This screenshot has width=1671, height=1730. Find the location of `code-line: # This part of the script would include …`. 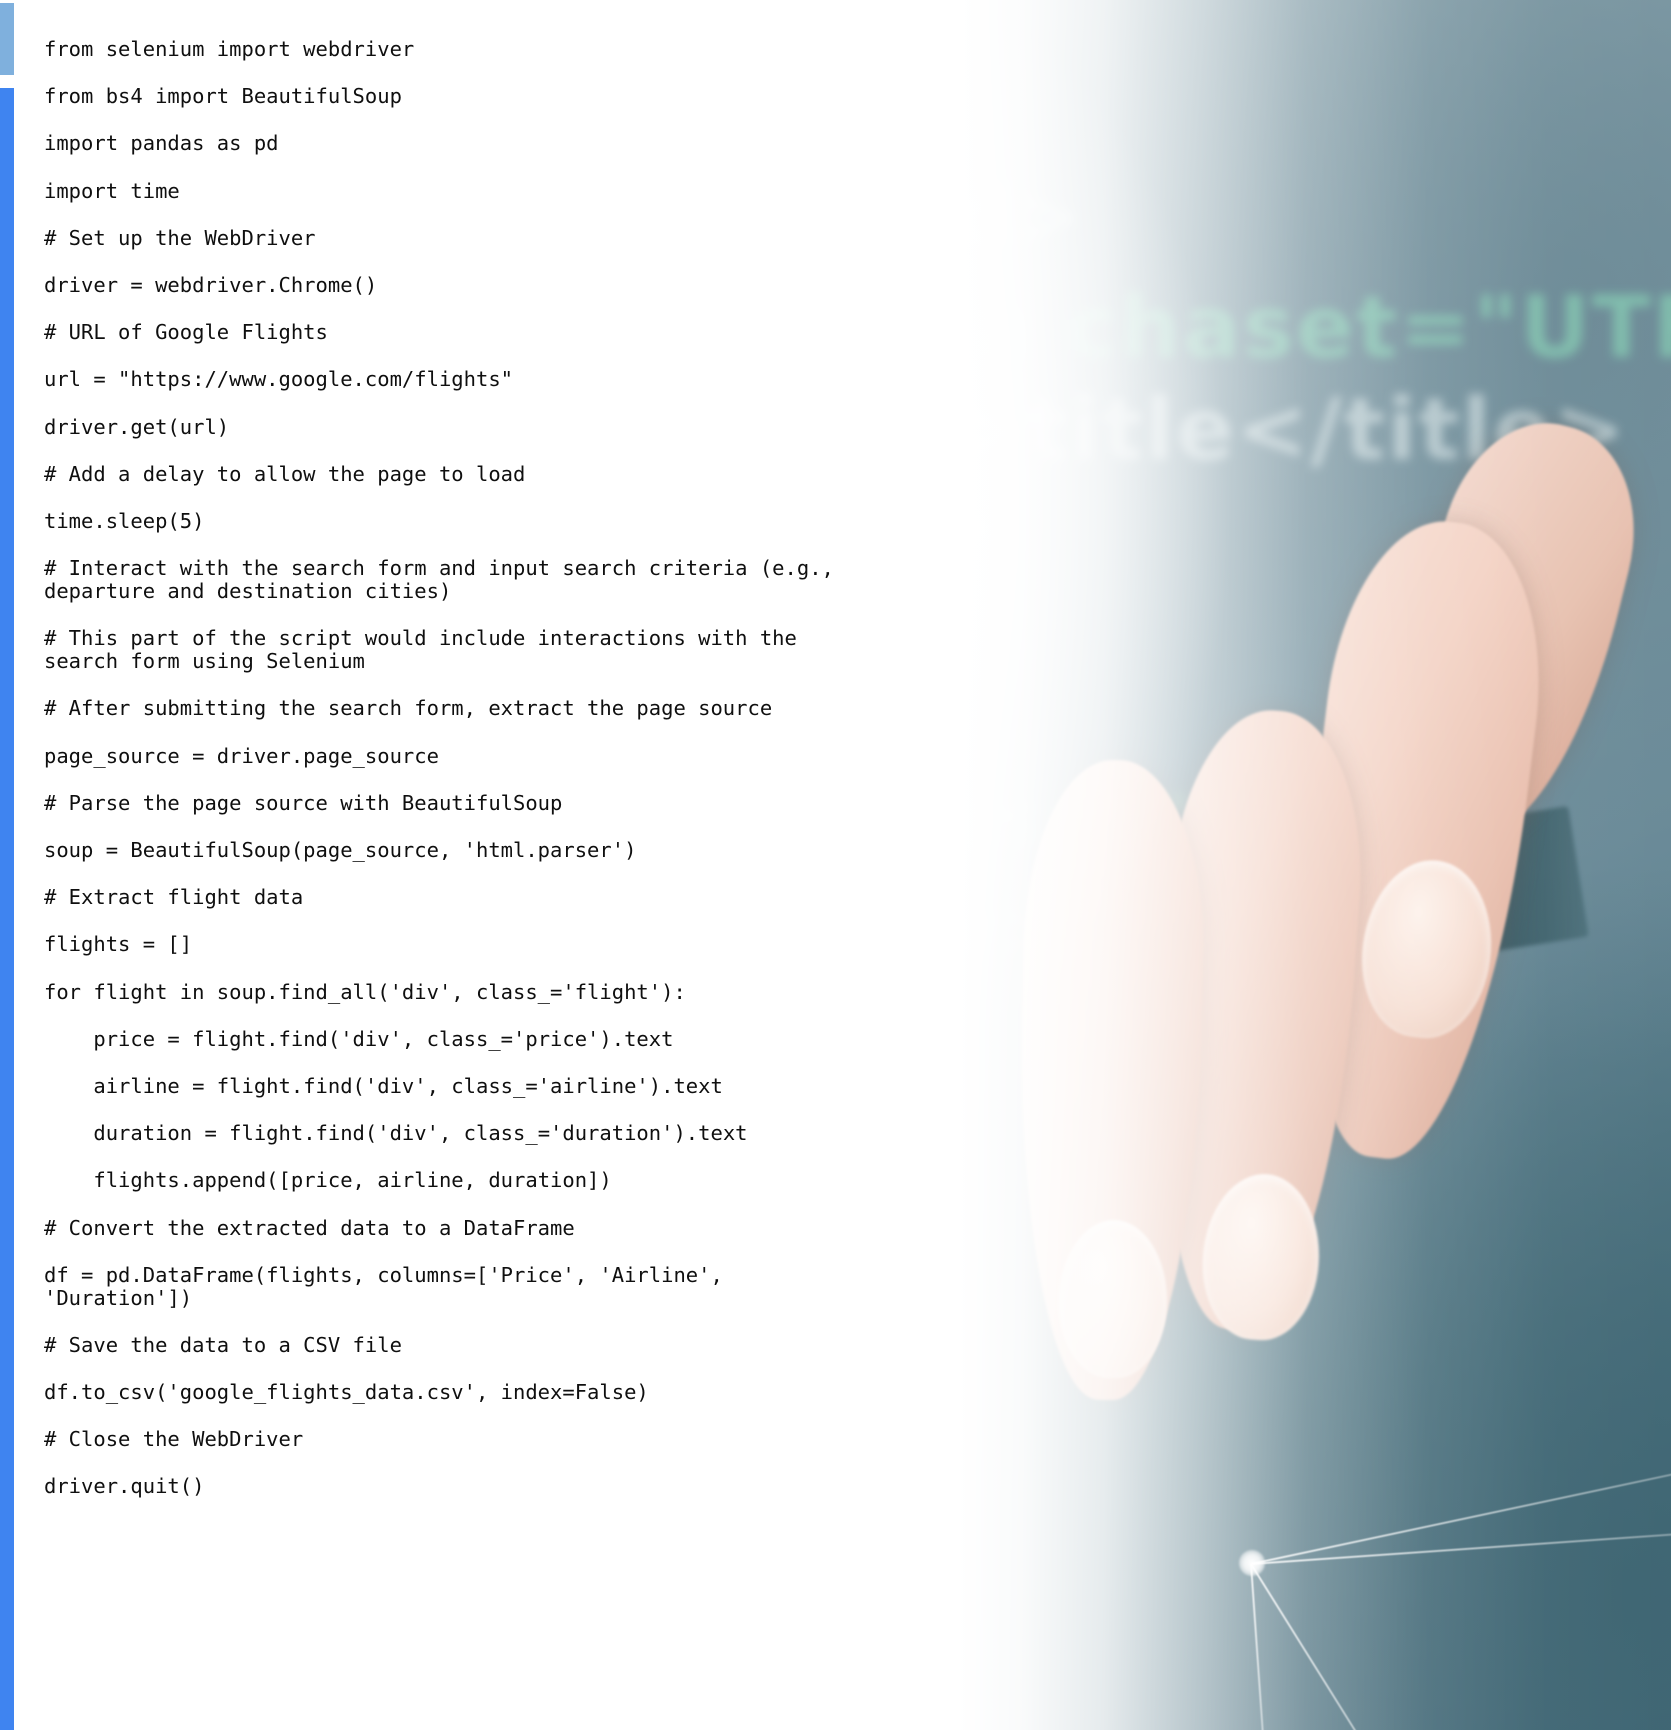

code-line: # This part of the script would include … is located at coordinates (427, 650).